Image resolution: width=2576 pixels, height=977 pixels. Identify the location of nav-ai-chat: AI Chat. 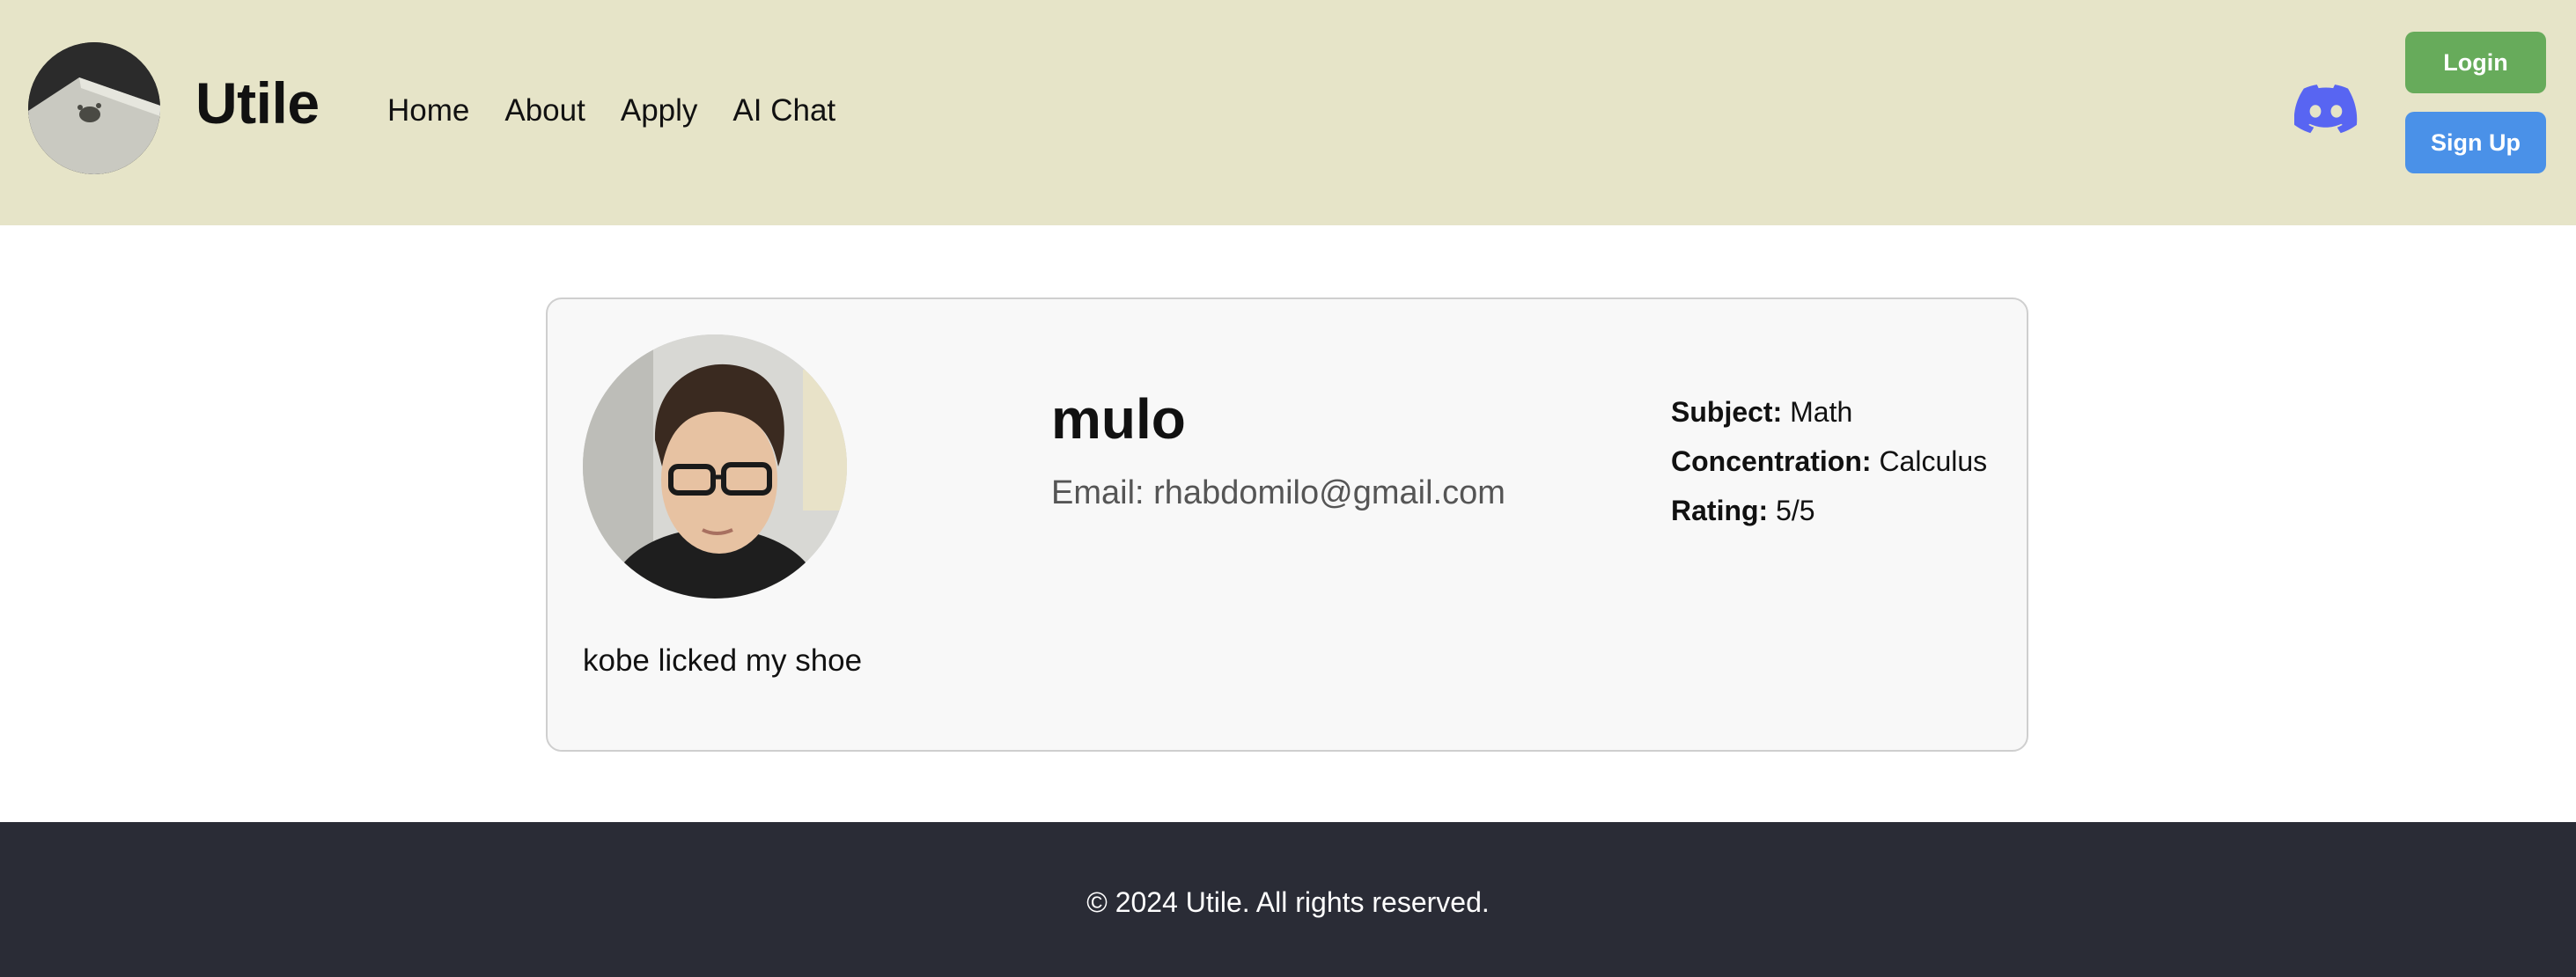
(784, 111).